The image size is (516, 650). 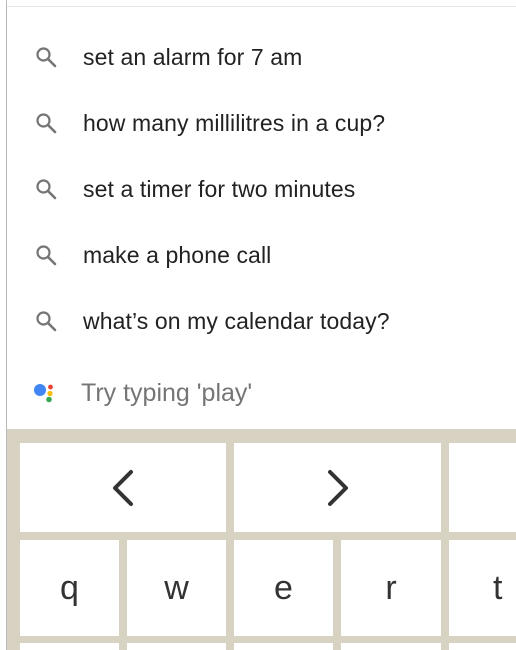 What do you see at coordinates (193, 56) in the screenshot?
I see `suggestion-text: set an alarm for 7 am` at bounding box center [193, 56].